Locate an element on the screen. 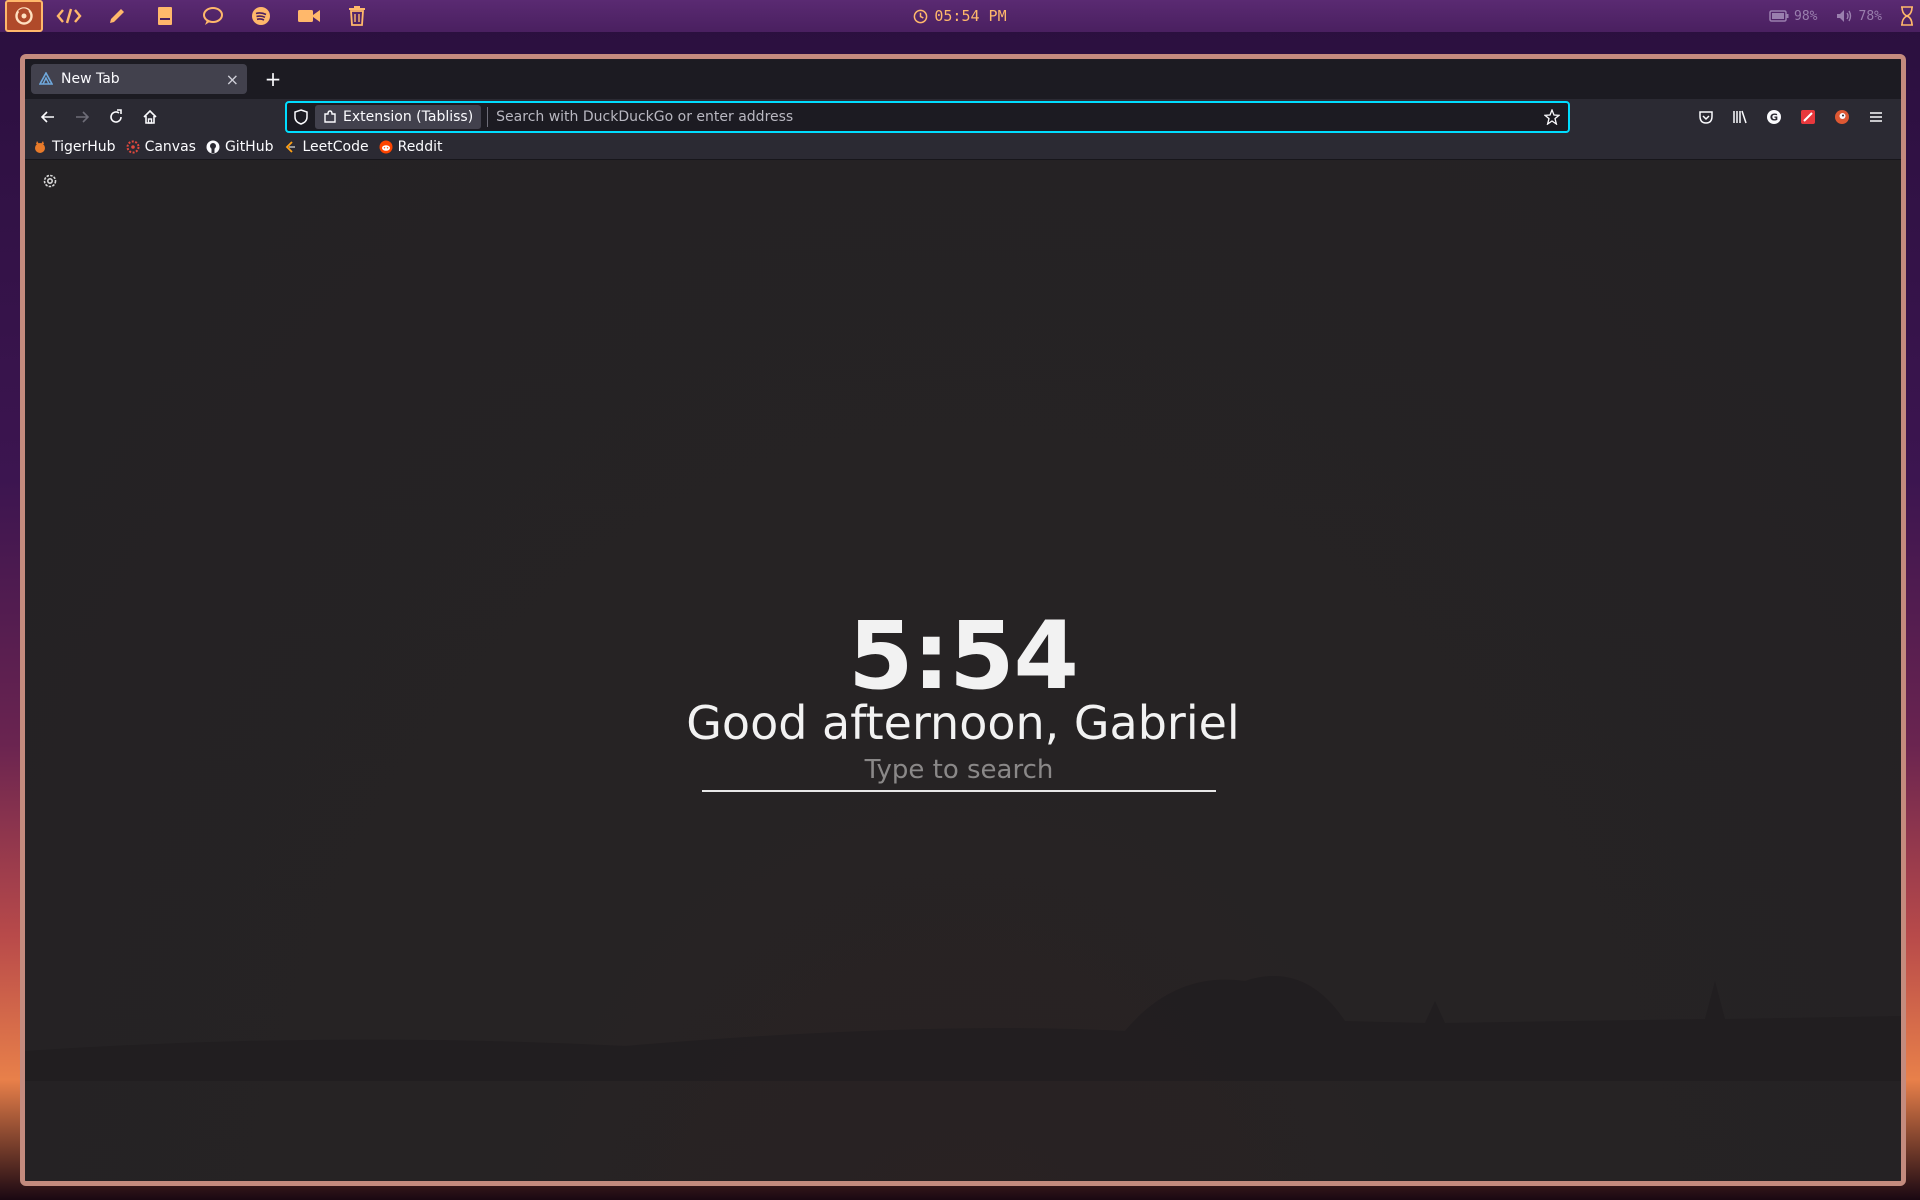  big-clock: 5:54 is located at coordinates (963, 656).